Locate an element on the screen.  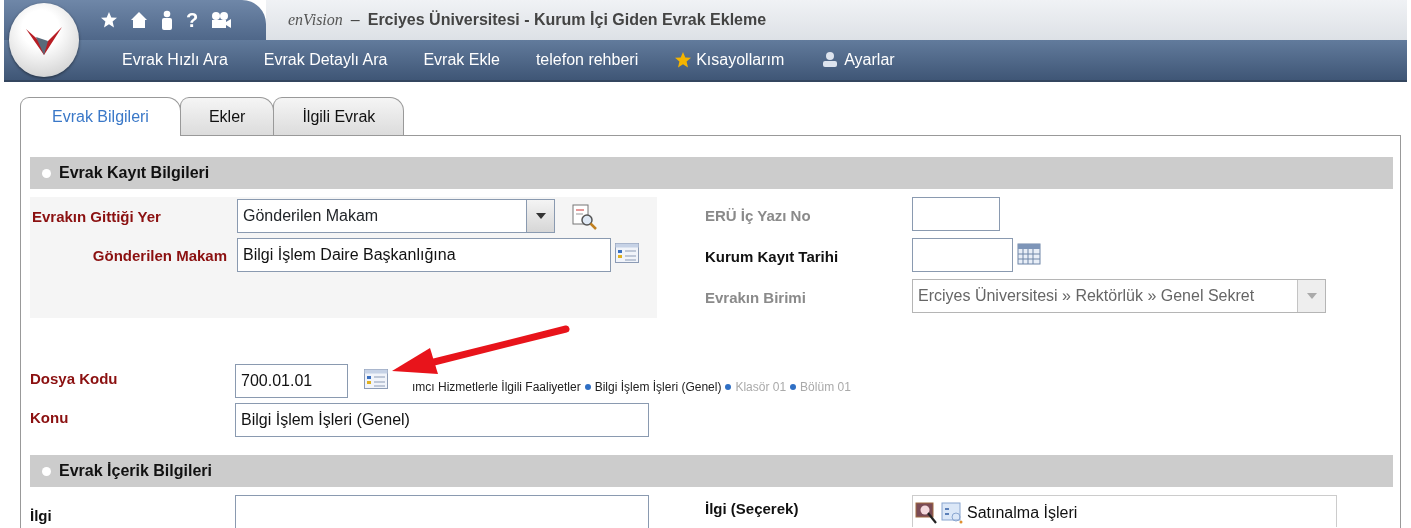
window-title: Erciyes Üniversitesi - Kurum İçi Giden Evrak Ekleme is located at coordinates (567, 19).